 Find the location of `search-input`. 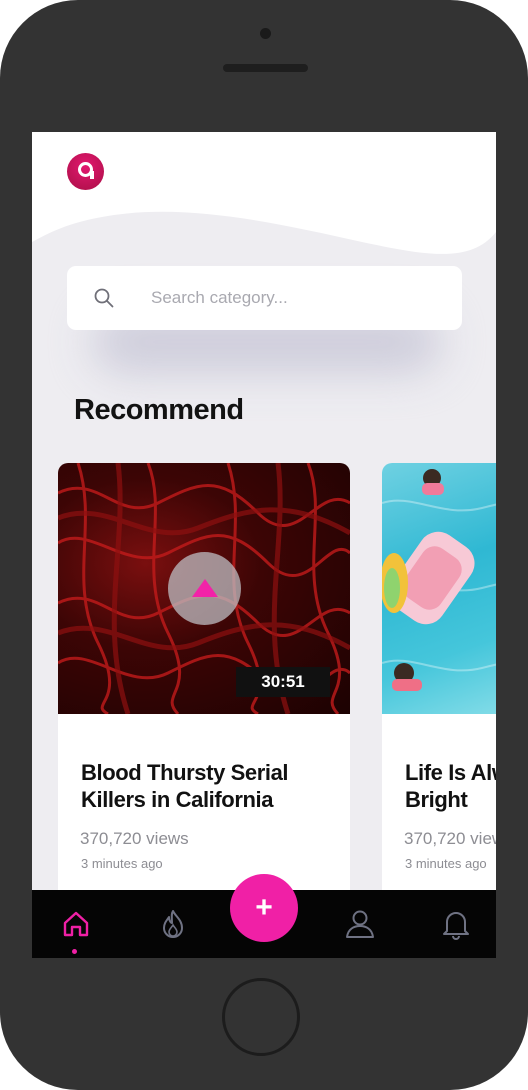

search-input is located at coordinates (291, 298).